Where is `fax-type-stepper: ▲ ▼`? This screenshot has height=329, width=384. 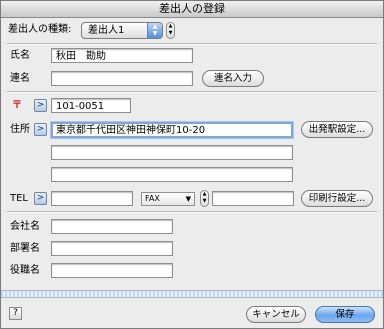
fax-type-stepper: ▲ ▼ is located at coordinates (204, 198).